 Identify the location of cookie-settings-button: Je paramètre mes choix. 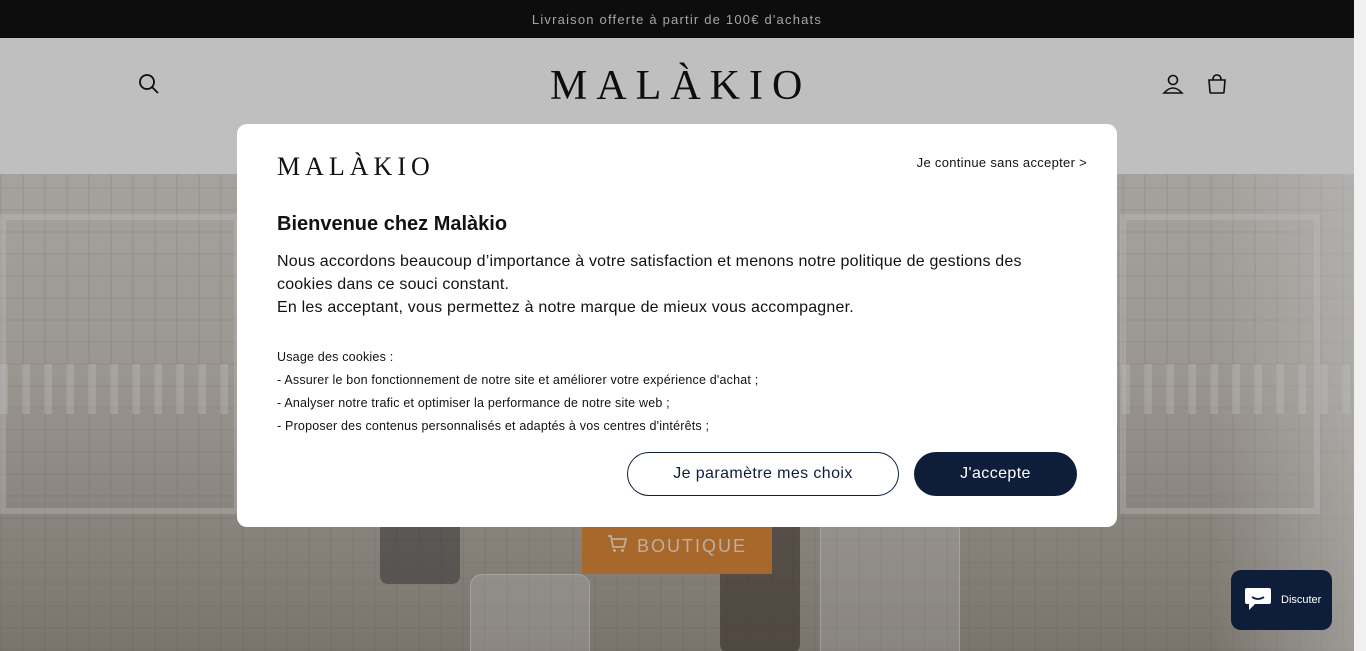
(763, 474).